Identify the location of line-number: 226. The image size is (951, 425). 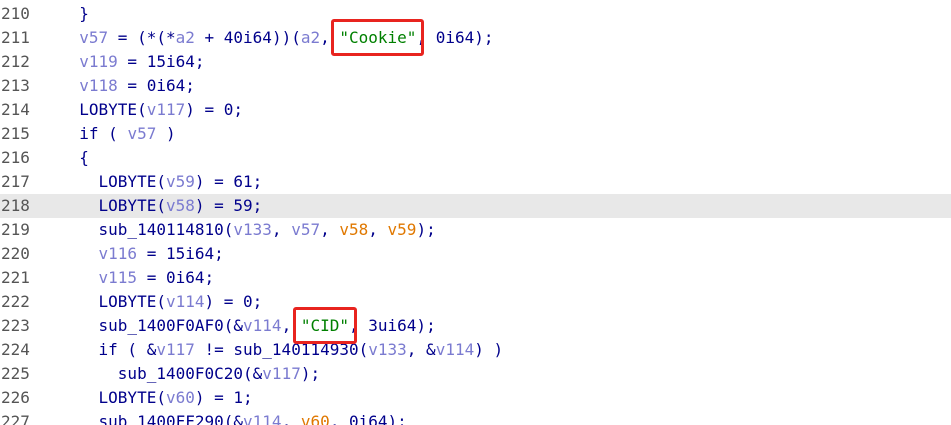
(15, 397).